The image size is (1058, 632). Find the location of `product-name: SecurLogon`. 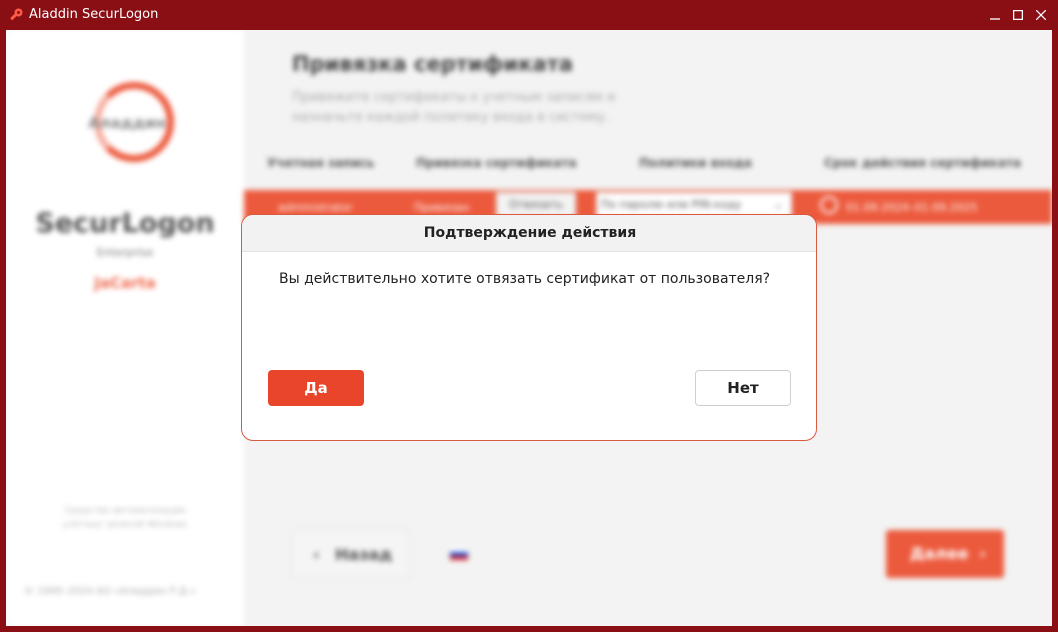

product-name: SecurLogon is located at coordinates (125, 223).